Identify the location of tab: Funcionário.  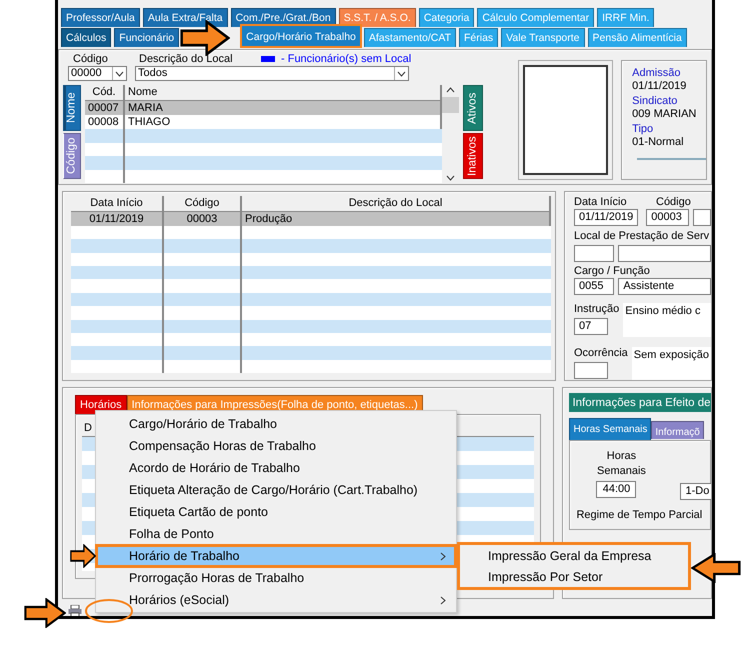
(147, 37).